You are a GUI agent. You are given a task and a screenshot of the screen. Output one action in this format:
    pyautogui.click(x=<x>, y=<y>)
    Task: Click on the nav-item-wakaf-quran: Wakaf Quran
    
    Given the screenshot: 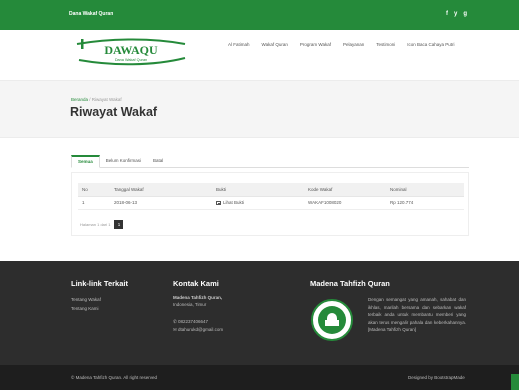 What is the action you would take?
    pyautogui.click(x=275, y=44)
    